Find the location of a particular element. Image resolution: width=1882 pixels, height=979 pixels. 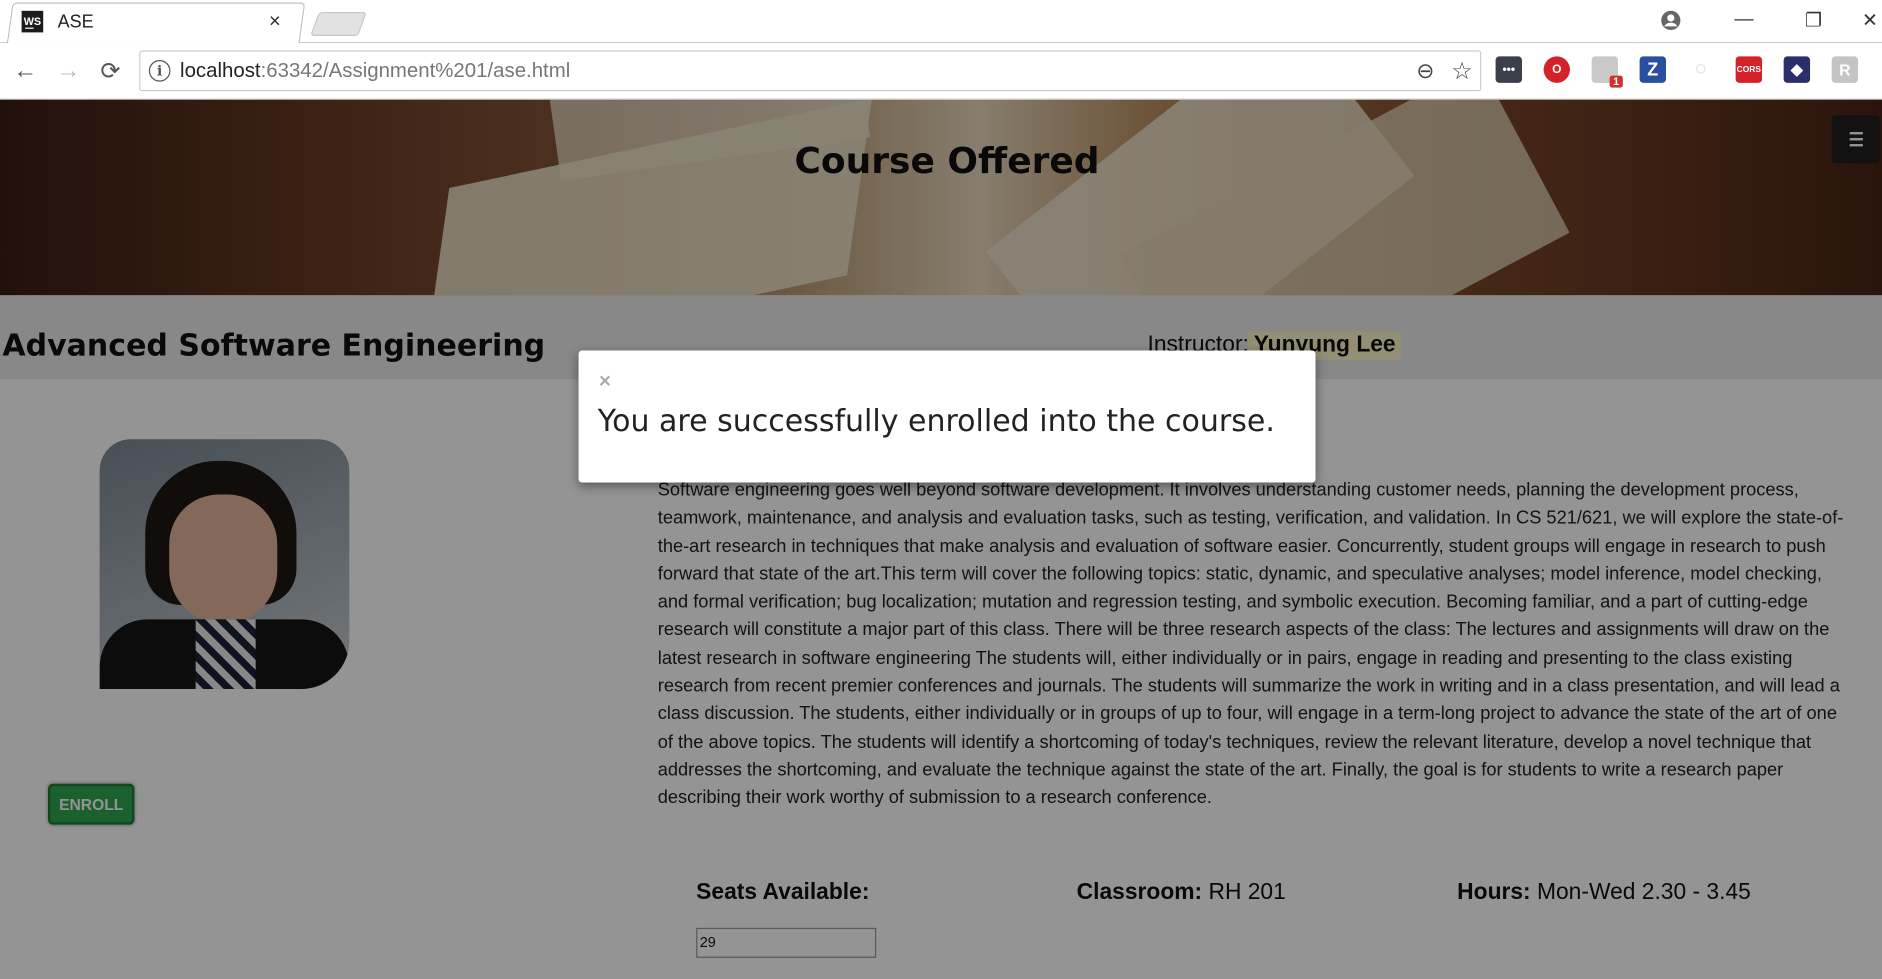

browser-tab-content: WS ASE × is located at coordinates (159, 21).